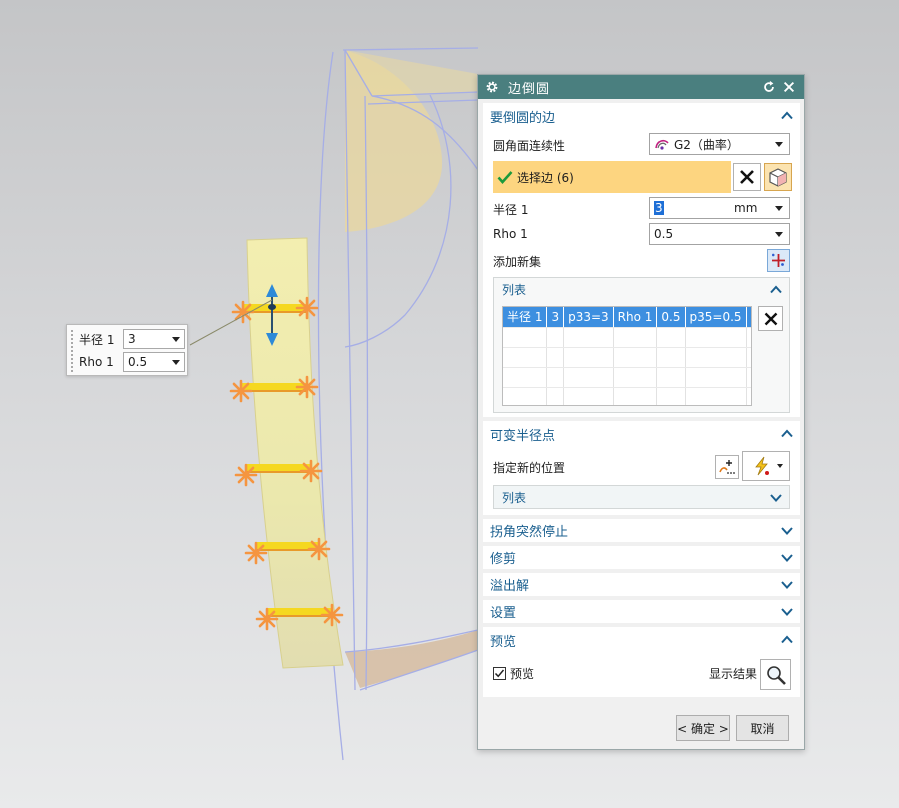  I want to click on group-title-preview: 预览, so click(503, 642).